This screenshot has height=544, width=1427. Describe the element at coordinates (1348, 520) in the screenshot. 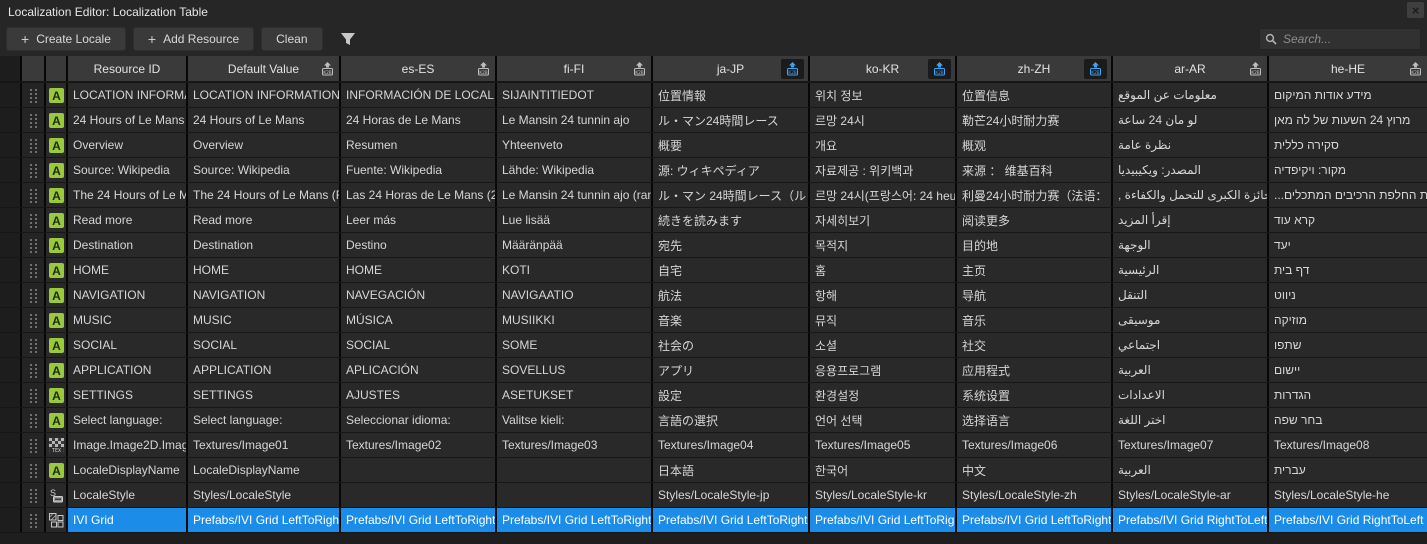

I see `cell-he-he: Prefabs/IVI Grid RightToLeft` at that location.